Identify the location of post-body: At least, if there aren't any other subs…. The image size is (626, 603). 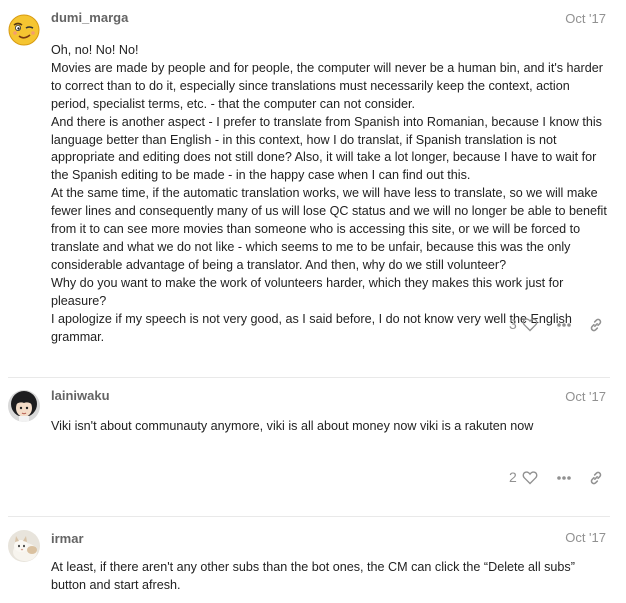
(331, 577).